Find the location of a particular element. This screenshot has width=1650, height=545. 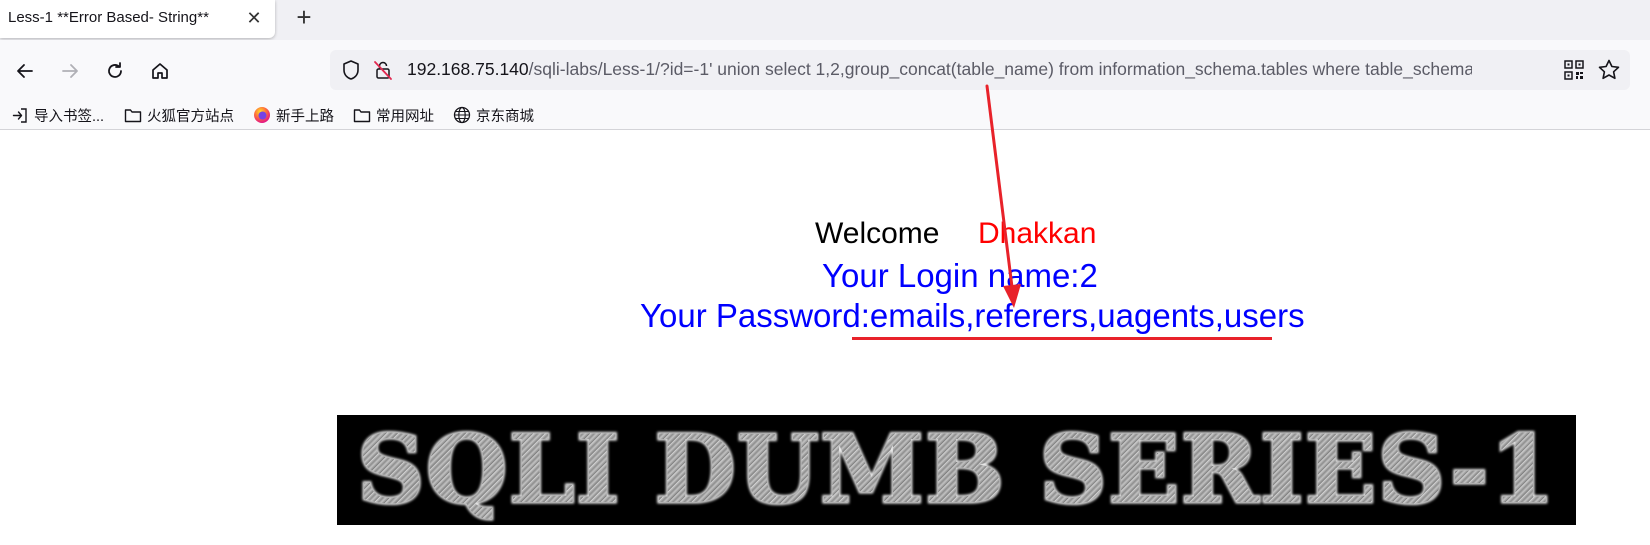

bookmarks-bar: 导入书签... 火狐官方站点 新手上路 常用网址 京东商城 is located at coordinates (825, 116).